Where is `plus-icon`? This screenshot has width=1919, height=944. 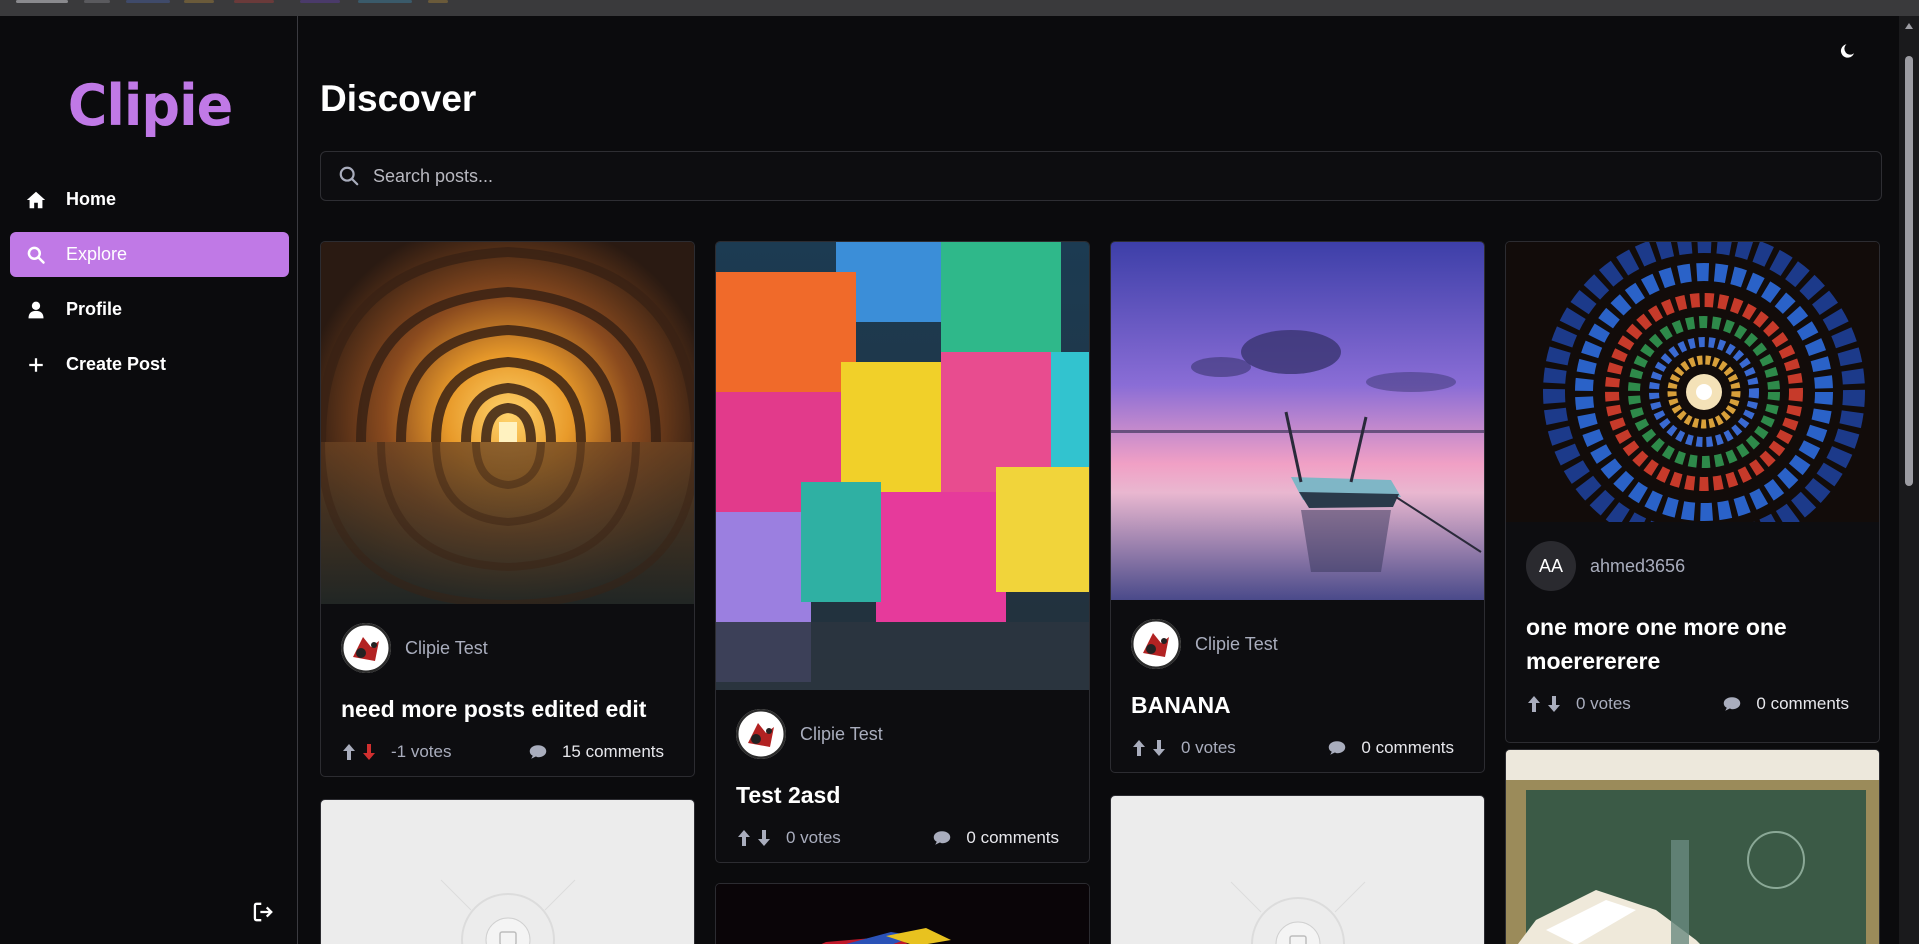 plus-icon is located at coordinates (36, 365).